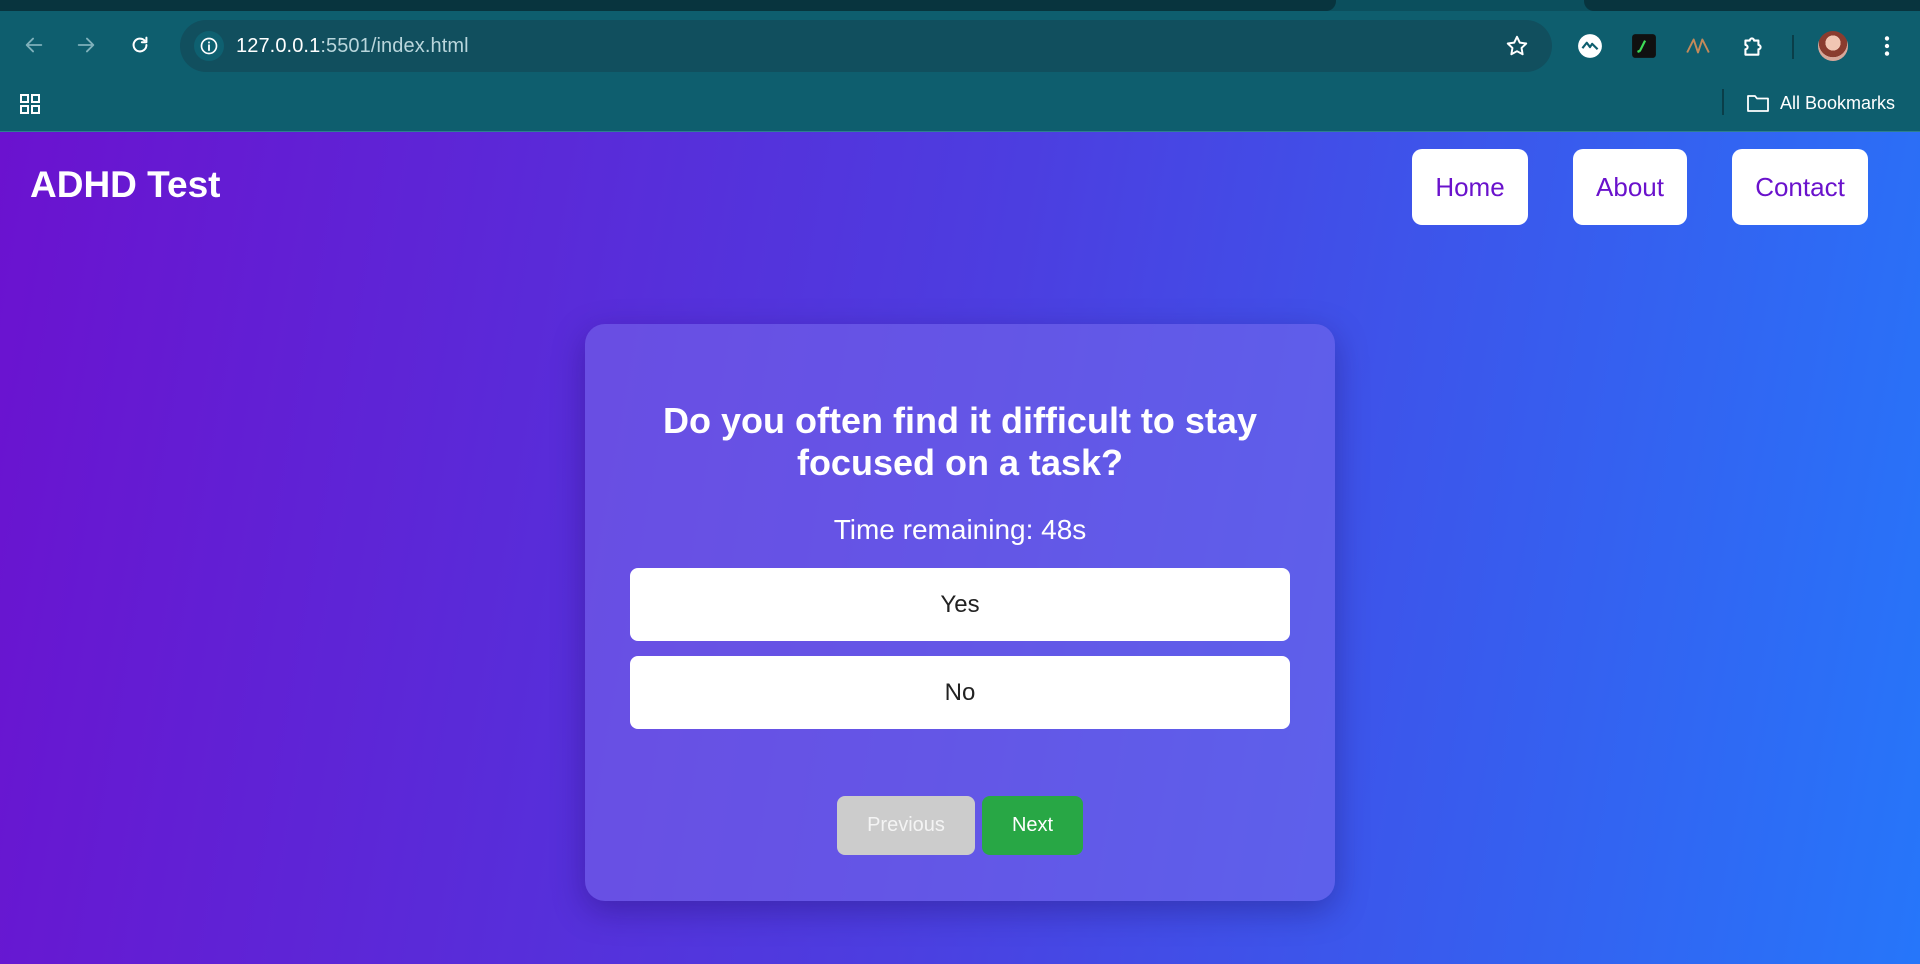 Image resolution: width=1920 pixels, height=964 pixels. I want to click on all-bookmarks-label: All Bookmarks, so click(1838, 102).